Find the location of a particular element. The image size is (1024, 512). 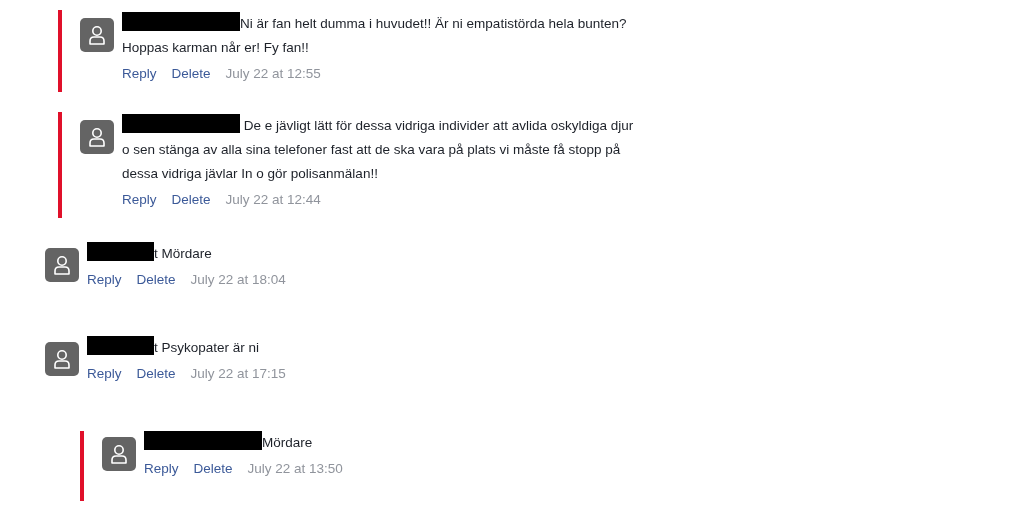

comment-text: t Psykopater är ni is located at coordinates (344, 348).